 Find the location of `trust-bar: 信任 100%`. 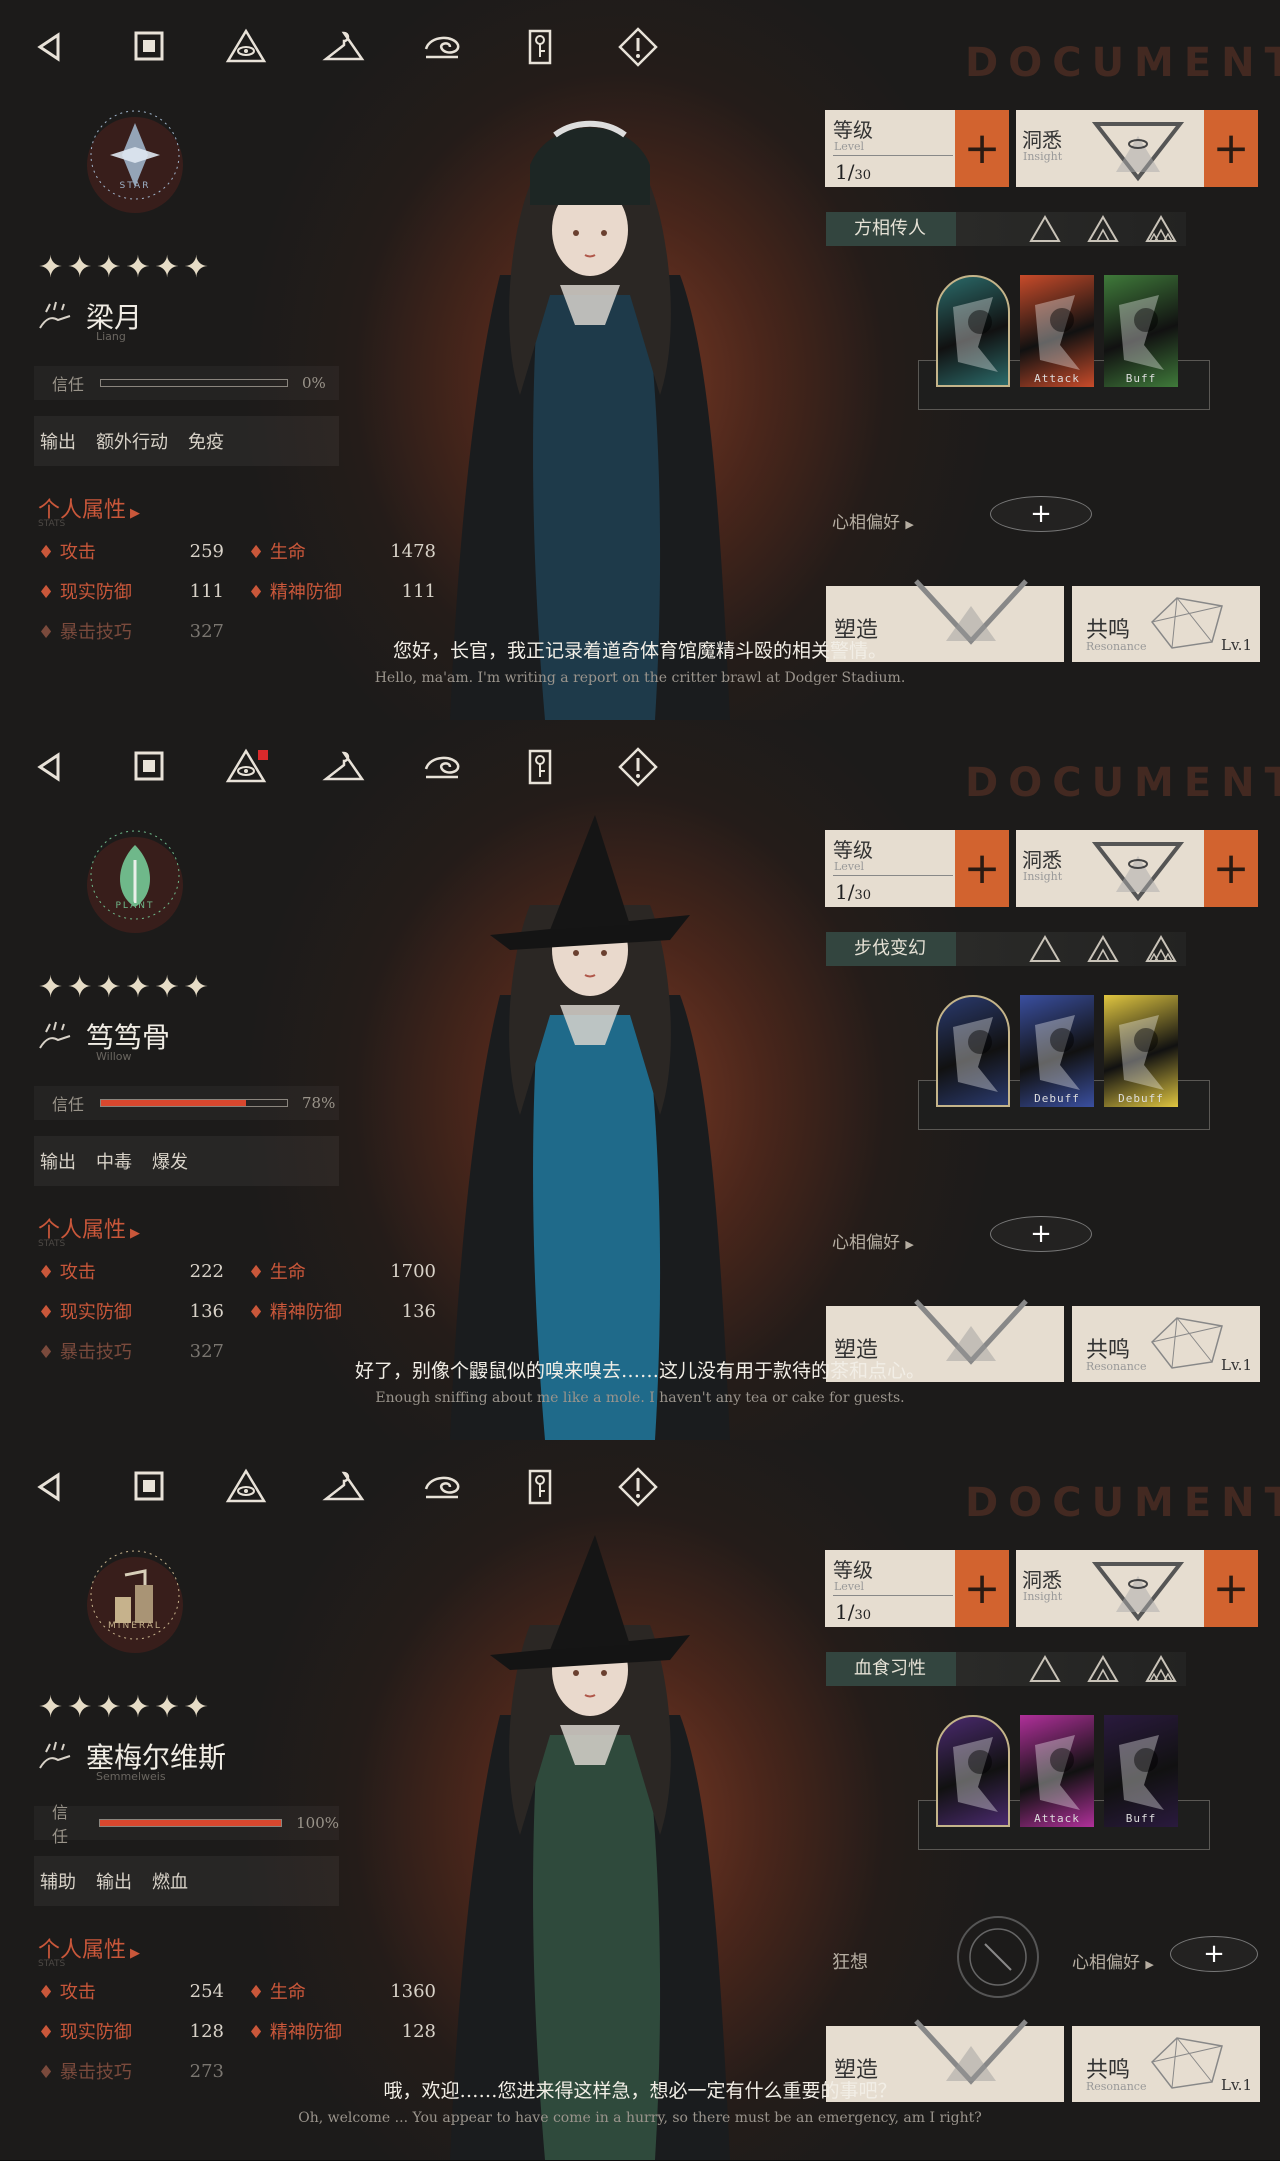

trust-bar: 信任 100% is located at coordinates (186, 1824).